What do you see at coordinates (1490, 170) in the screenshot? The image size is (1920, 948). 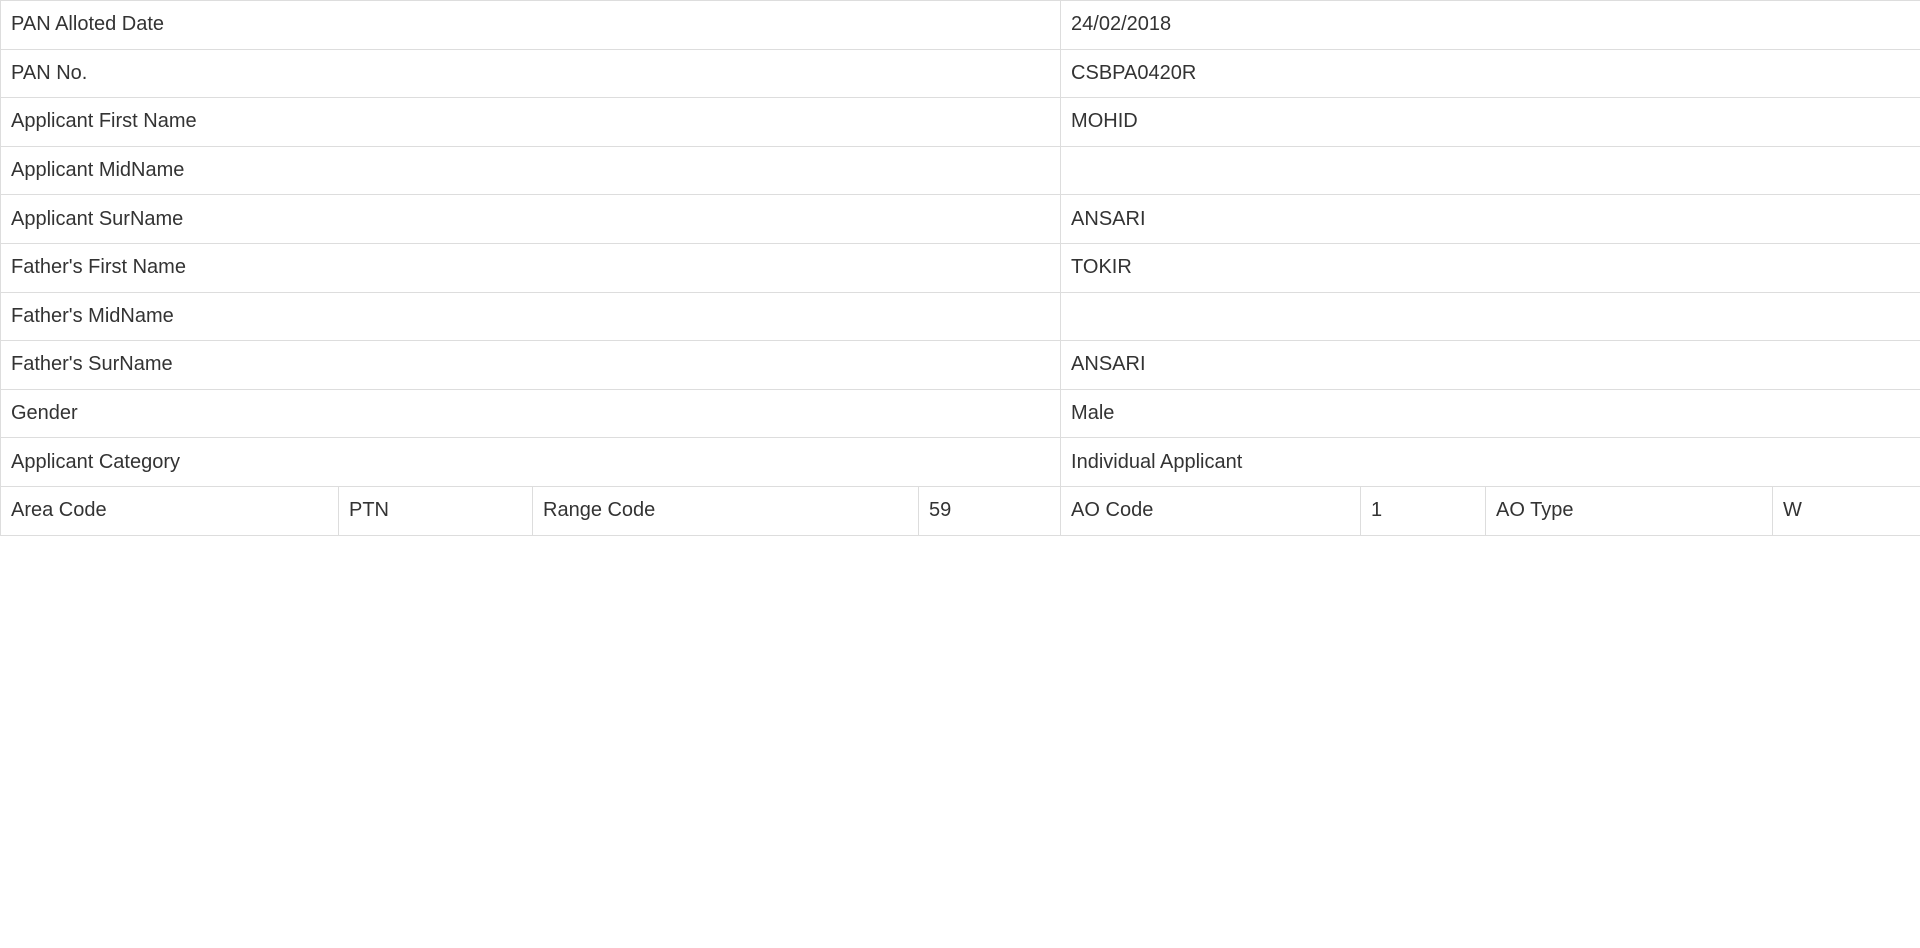 I see `applicant-midname-value` at bounding box center [1490, 170].